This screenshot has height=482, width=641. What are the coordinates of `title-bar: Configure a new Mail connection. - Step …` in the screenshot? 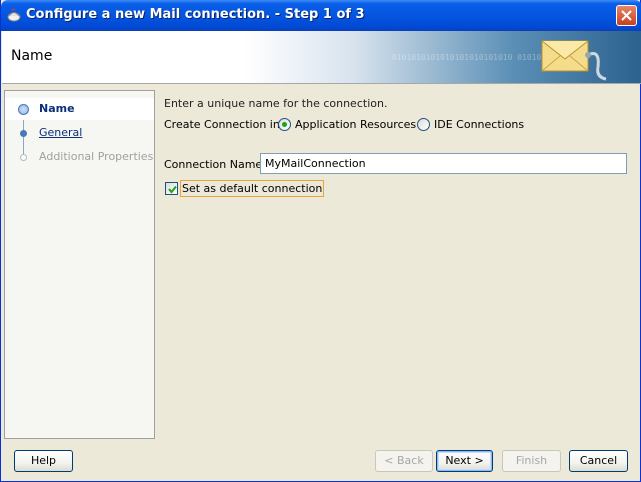 It's located at (321, 15).